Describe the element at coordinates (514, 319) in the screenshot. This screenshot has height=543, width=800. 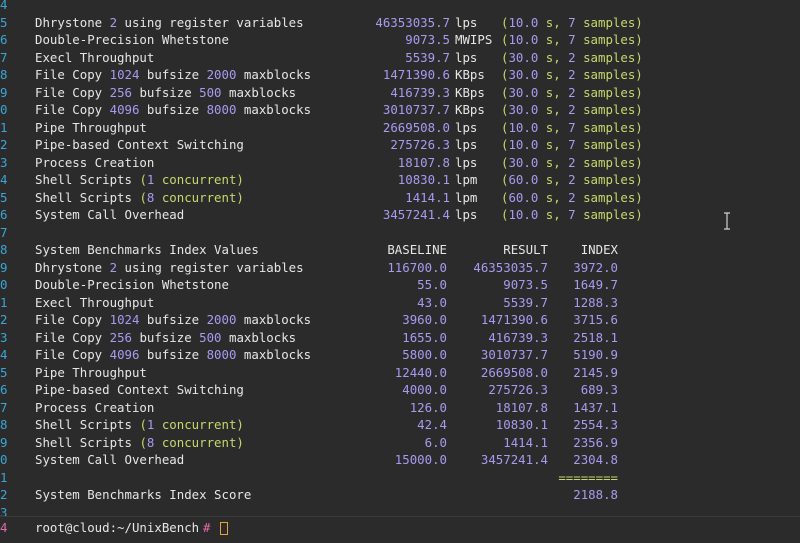
I see `result-value: 1471390.6` at that location.